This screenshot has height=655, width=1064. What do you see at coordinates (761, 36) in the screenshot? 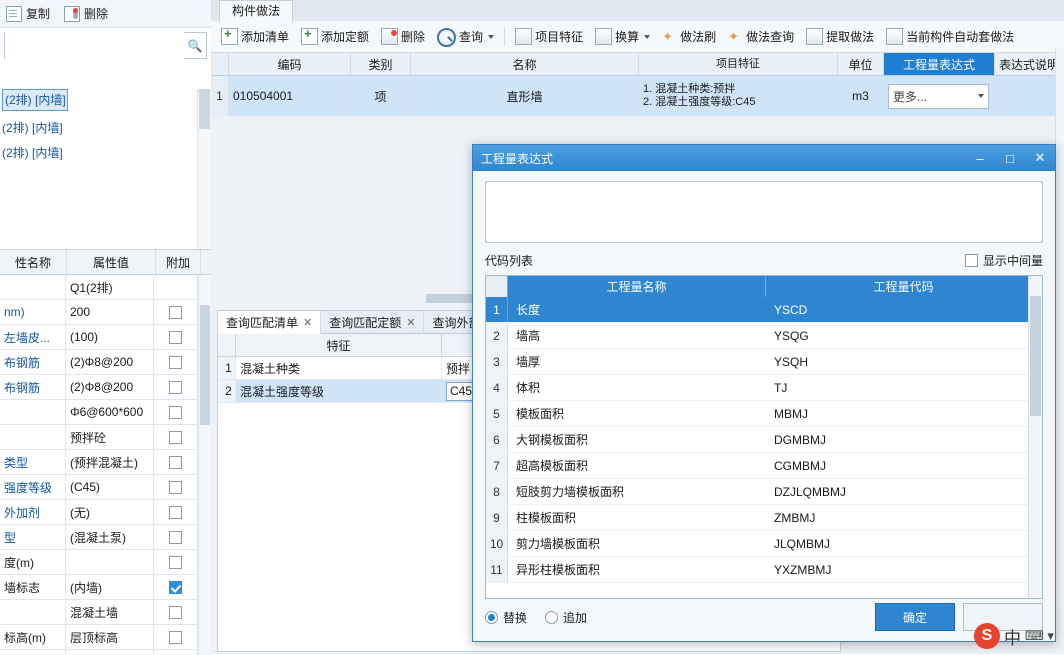
I see `method-query-button: ✦ 做法查询` at bounding box center [761, 36].